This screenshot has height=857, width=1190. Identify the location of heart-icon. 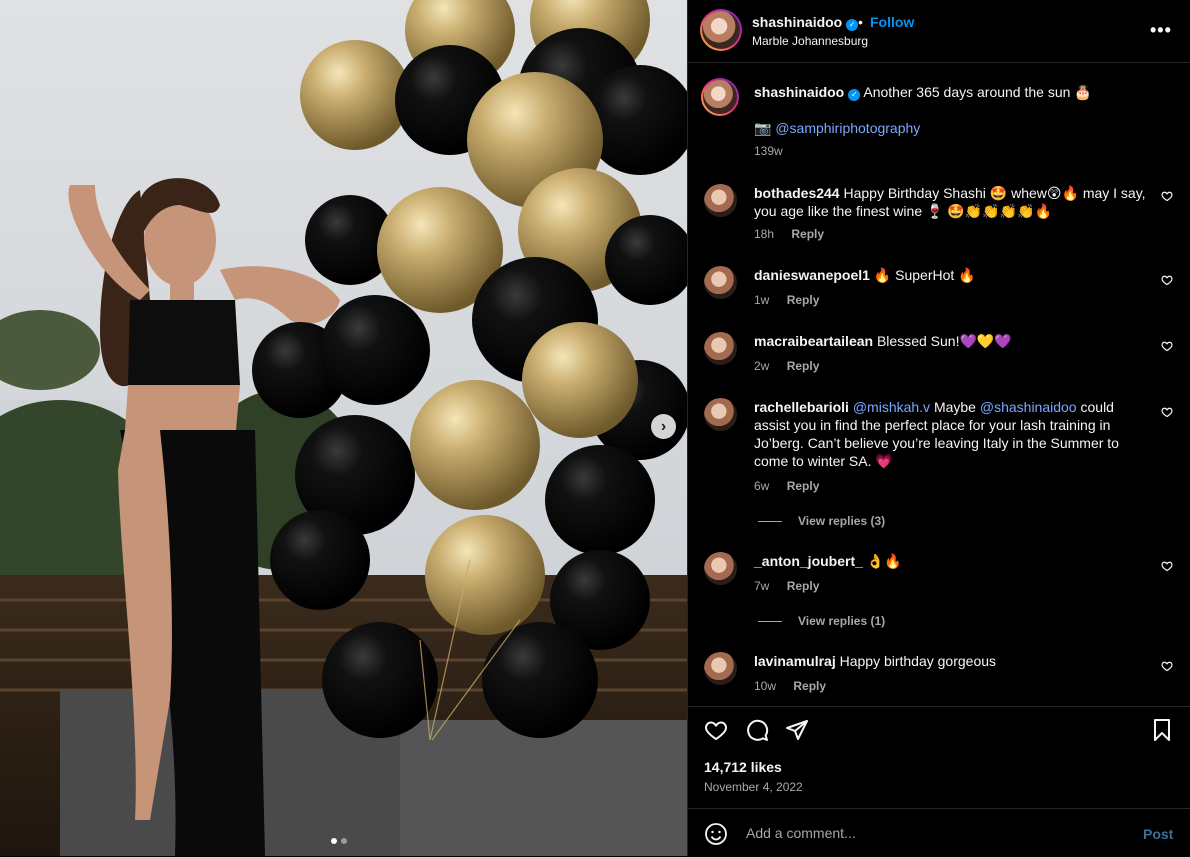
(716, 732).